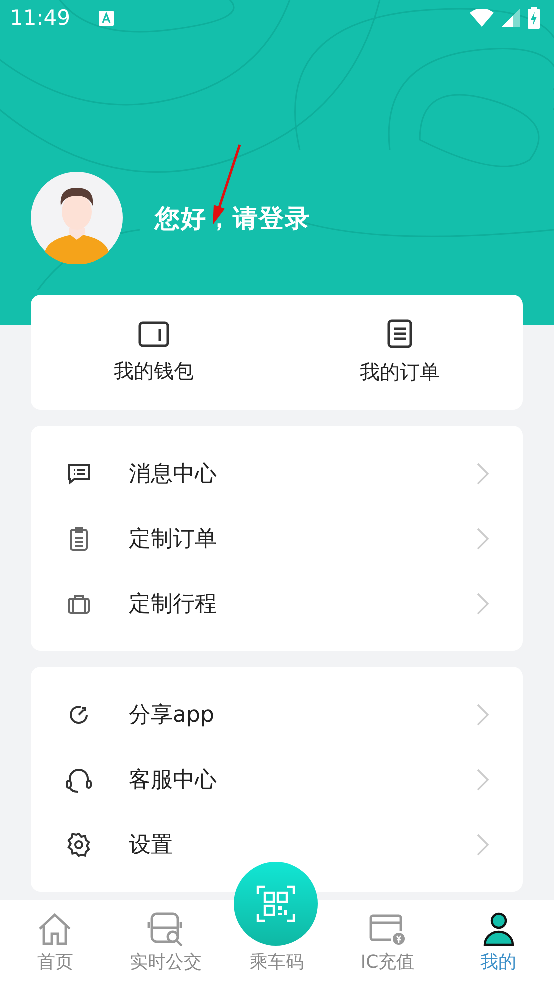 The image size is (554, 984). Describe the element at coordinates (400, 352) in the screenshot. I see `quick-action-button: 我的订单` at that location.